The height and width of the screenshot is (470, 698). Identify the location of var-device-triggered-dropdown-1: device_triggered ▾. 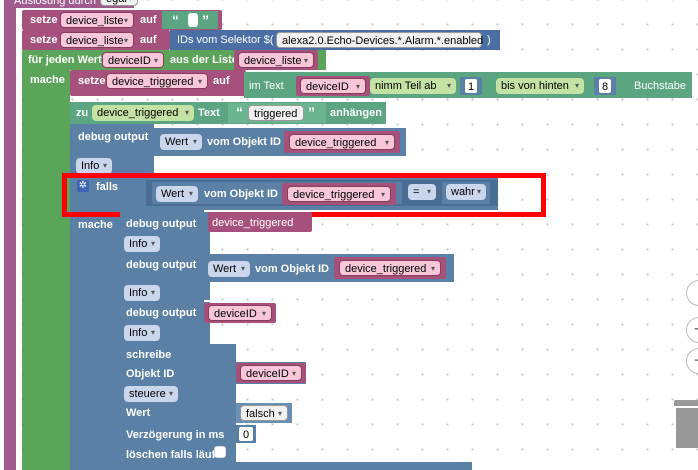
(157, 81).